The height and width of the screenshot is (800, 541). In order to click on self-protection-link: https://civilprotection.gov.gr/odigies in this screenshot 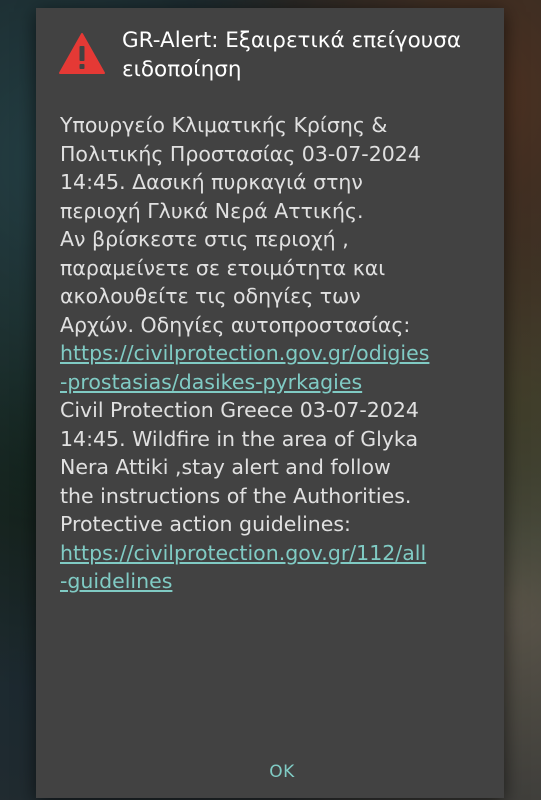, I will do `click(275, 353)`.